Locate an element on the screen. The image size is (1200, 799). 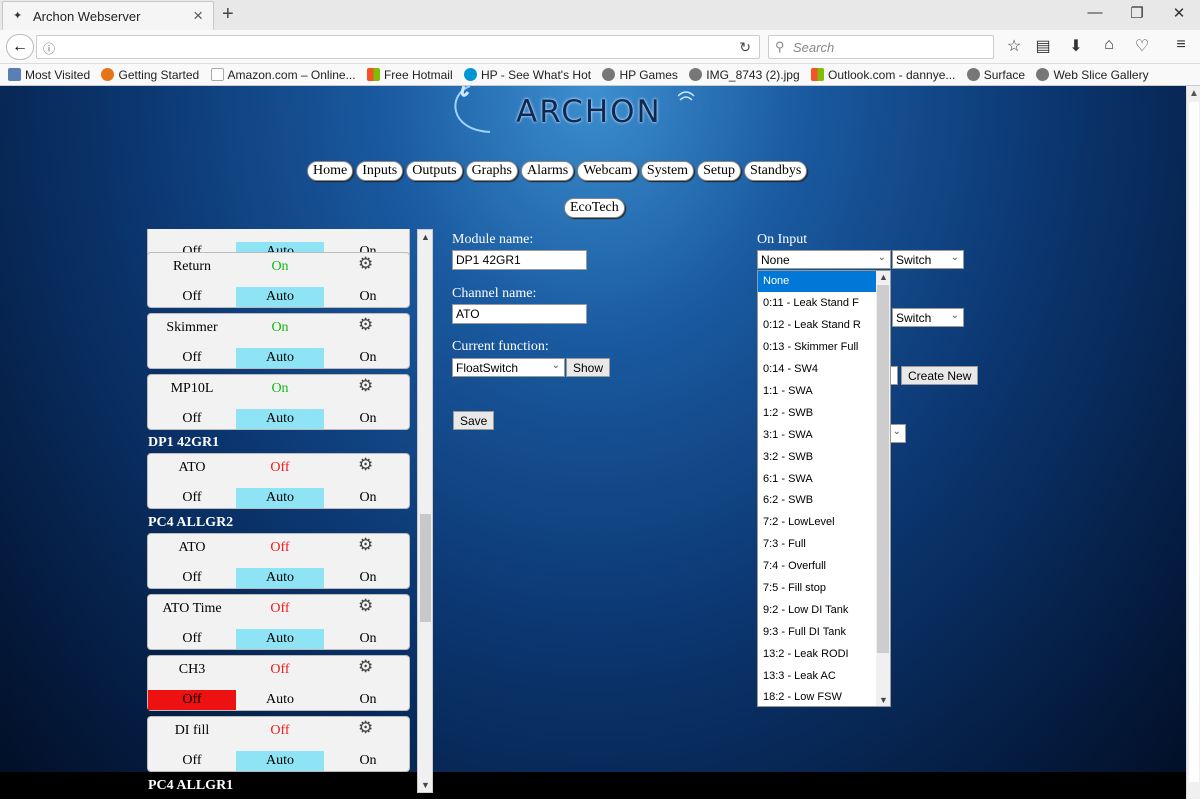
page-scrollbar: ▲ is located at coordinates (1193, 442).